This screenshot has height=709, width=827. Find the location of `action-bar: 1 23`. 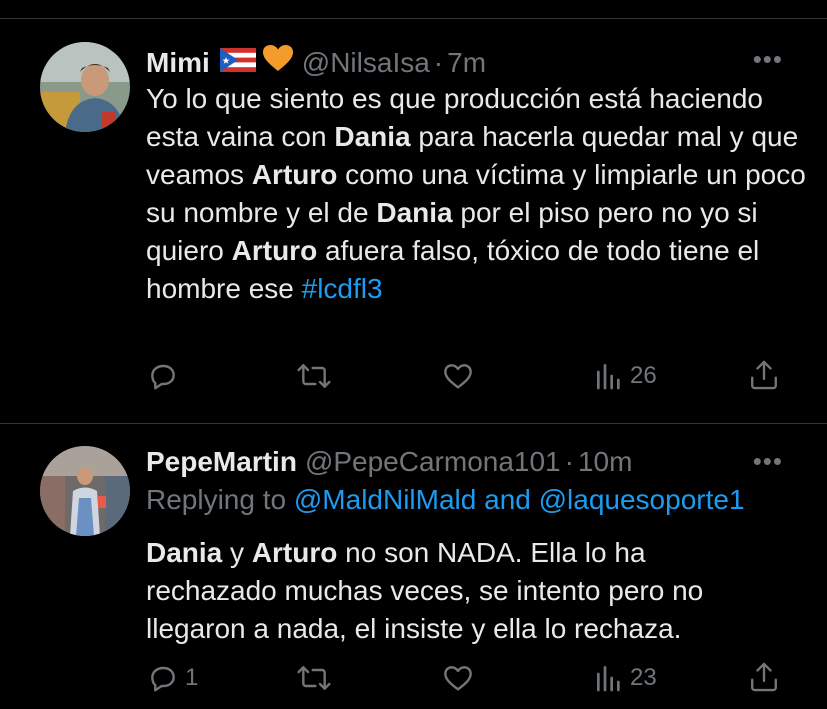

action-bar: 1 23 is located at coordinates (413, 680).